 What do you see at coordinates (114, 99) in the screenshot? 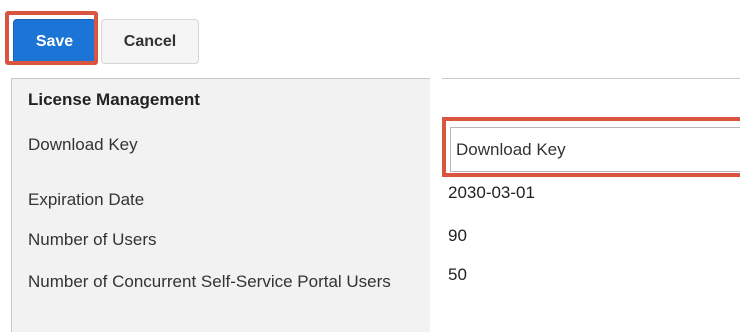
I see `panel-title: License Management` at bounding box center [114, 99].